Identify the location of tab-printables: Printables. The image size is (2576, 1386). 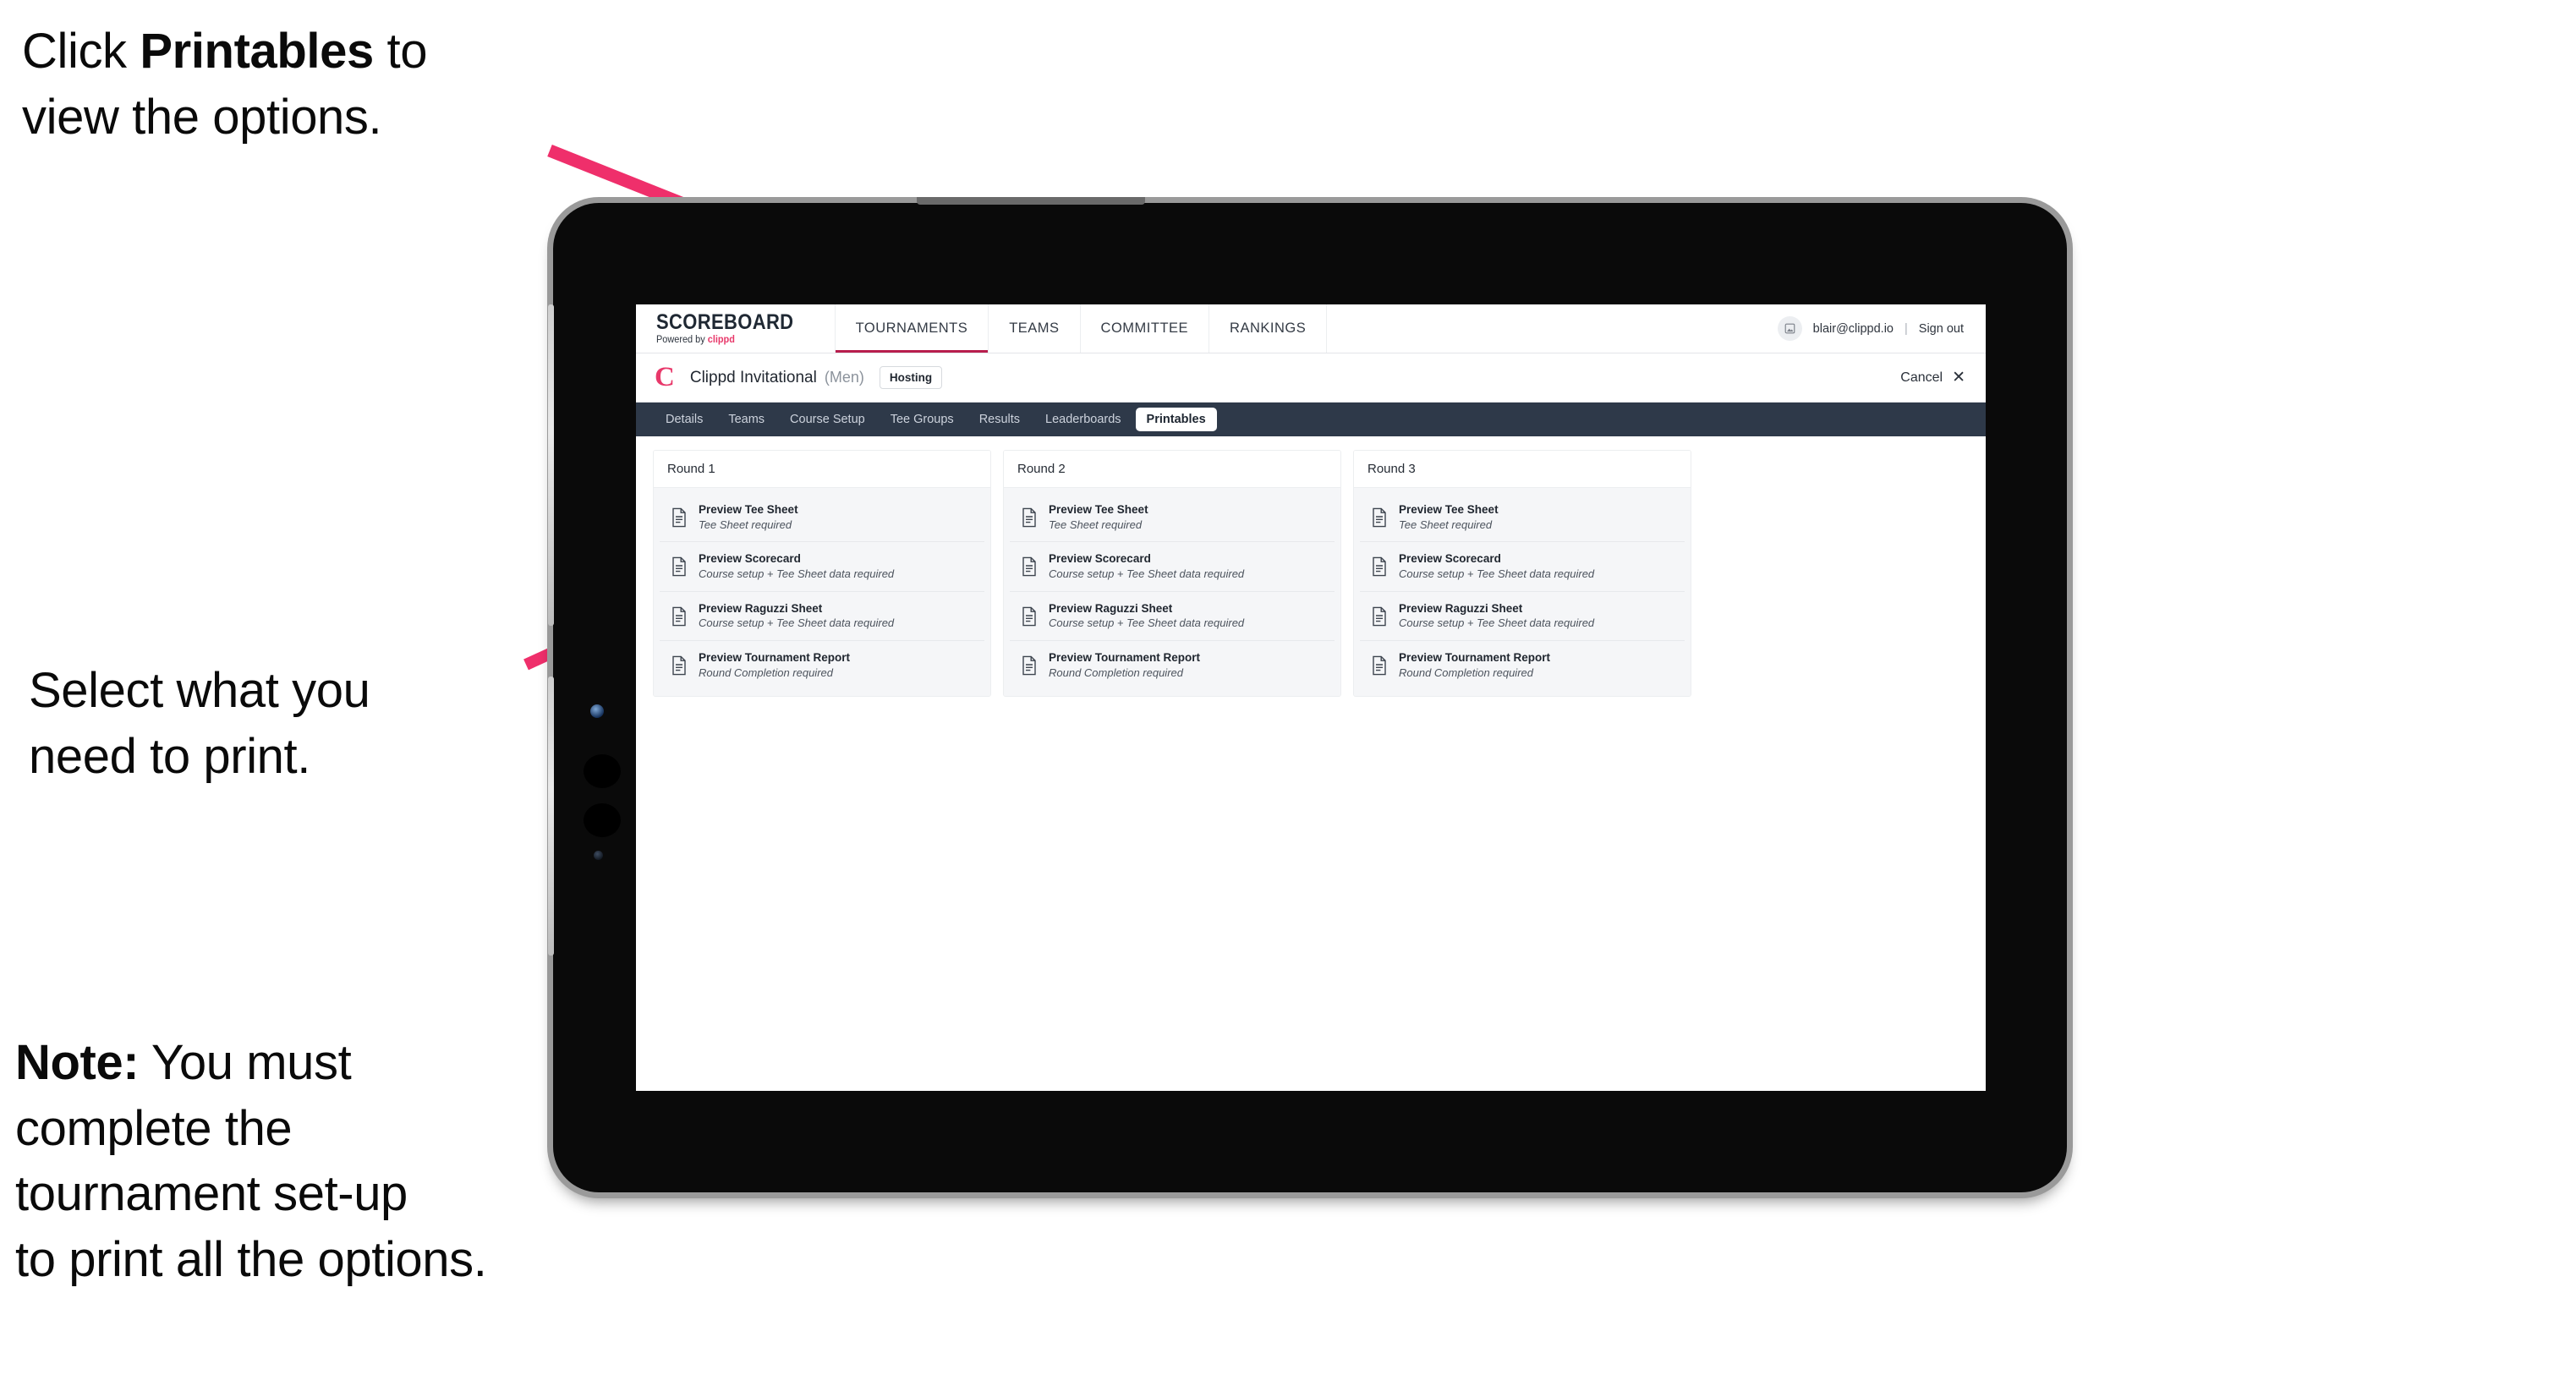
(1176, 419).